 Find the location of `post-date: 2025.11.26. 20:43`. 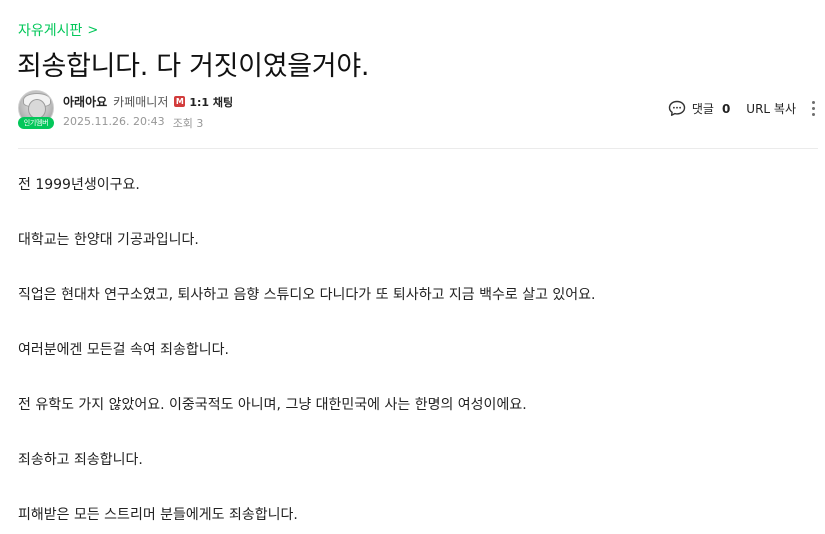

post-date: 2025.11.26. 20:43 is located at coordinates (114, 121).